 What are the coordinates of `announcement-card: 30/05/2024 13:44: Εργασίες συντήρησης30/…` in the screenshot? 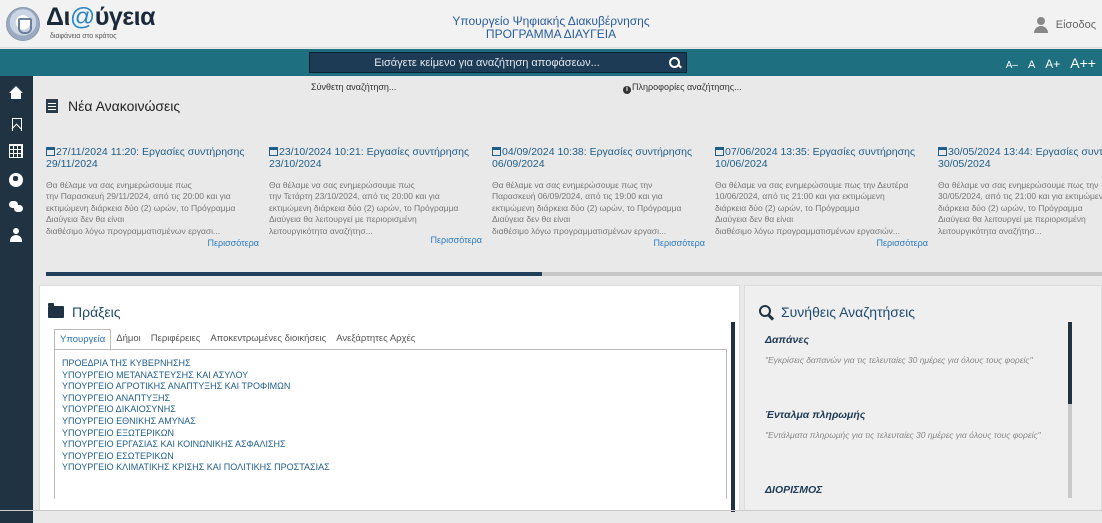 It's located at (1020, 191).